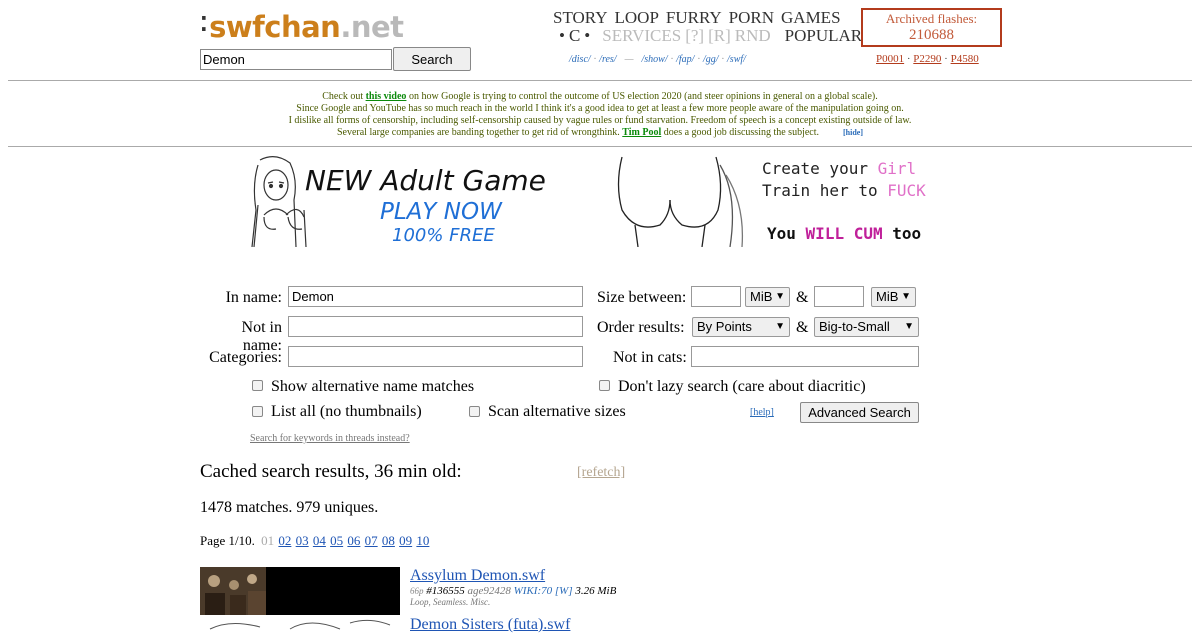 This screenshot has width=1200, height=634. What do you see at coordinates (719, 35) in the screenshot?
I see `nav-r: [R]` at bounding box center [719, 35].